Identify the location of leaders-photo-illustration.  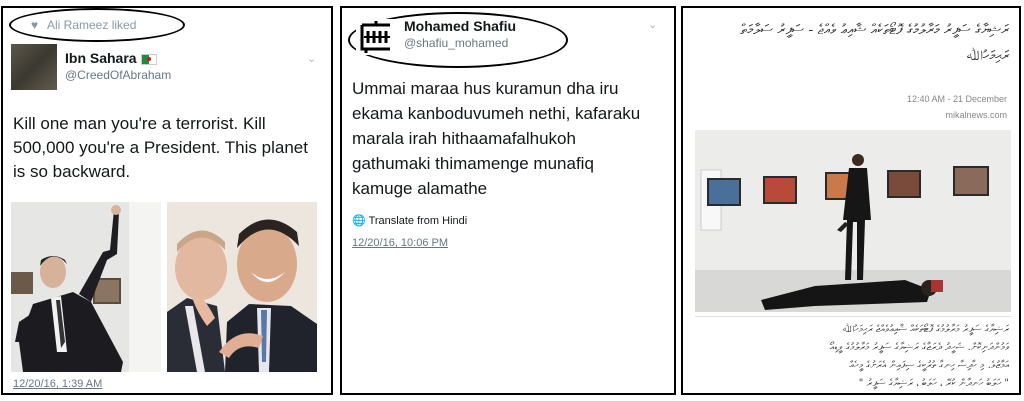
(242, 287).